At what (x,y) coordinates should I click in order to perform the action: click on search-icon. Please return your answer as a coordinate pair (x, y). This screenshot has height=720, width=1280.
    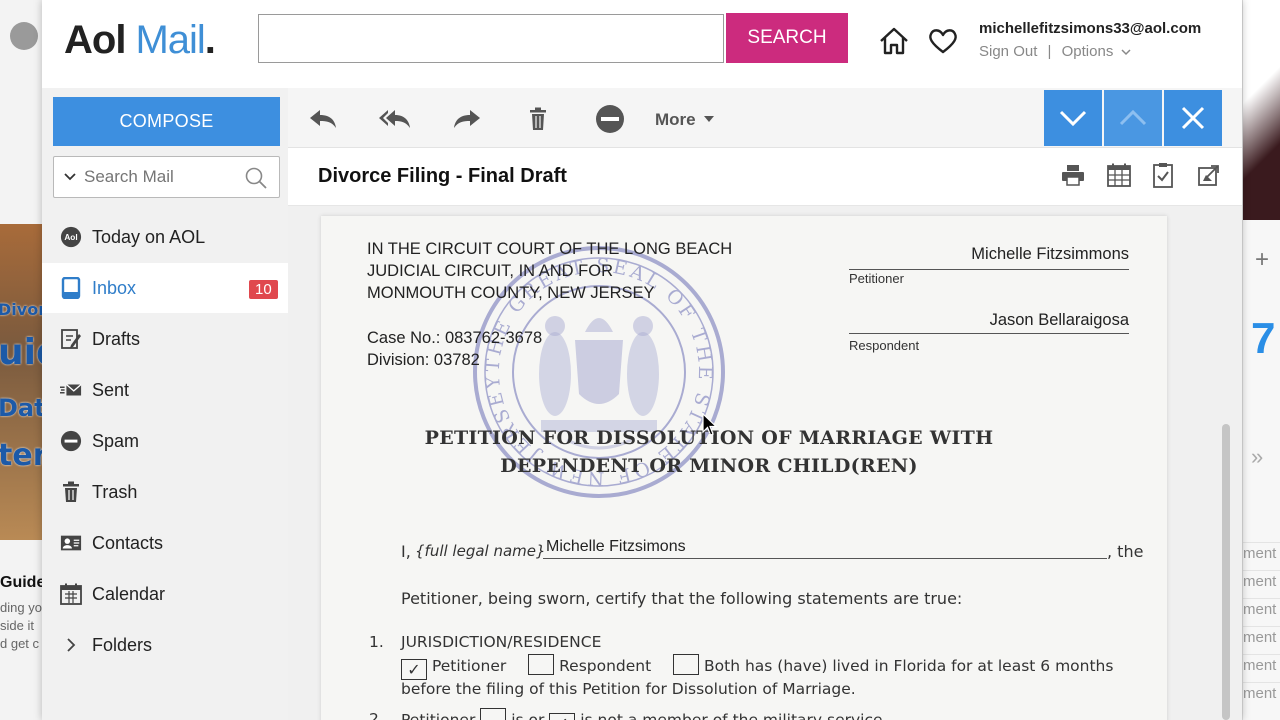
    Looking at the image, I should click on (256, 180).